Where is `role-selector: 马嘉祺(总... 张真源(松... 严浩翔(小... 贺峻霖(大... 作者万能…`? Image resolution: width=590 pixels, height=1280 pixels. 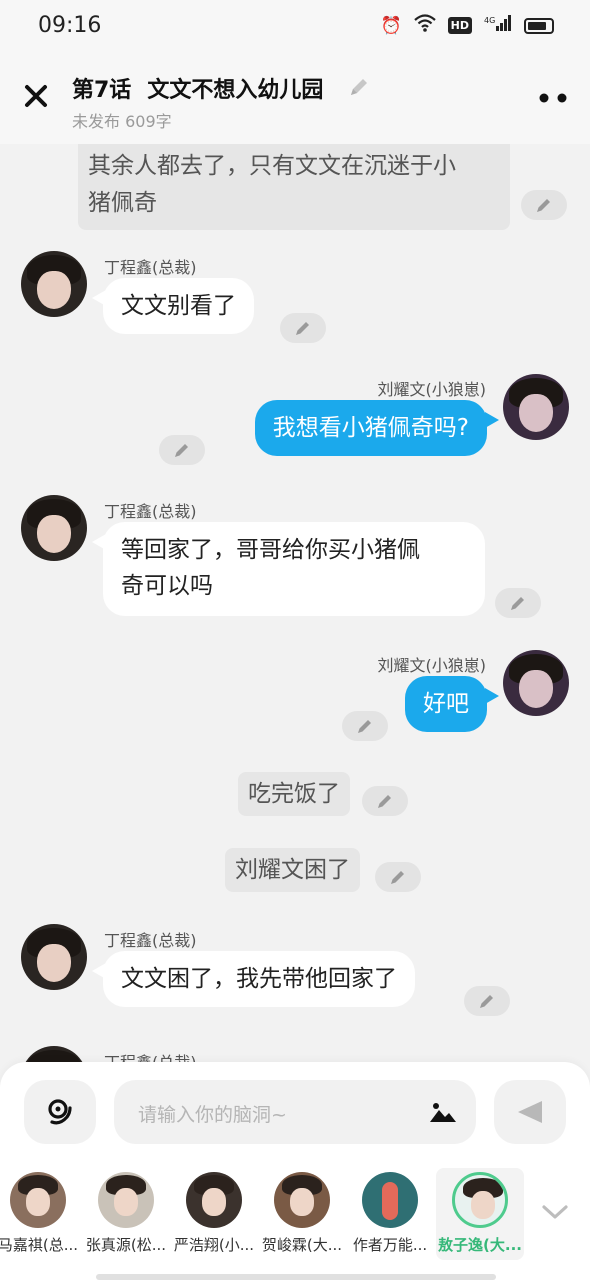 role-selector: 马嘉祺(总... 张真源(松... 严浩翔(小... 贺峻霖(大... 作者万能… is located at coordinates (295, 1212).